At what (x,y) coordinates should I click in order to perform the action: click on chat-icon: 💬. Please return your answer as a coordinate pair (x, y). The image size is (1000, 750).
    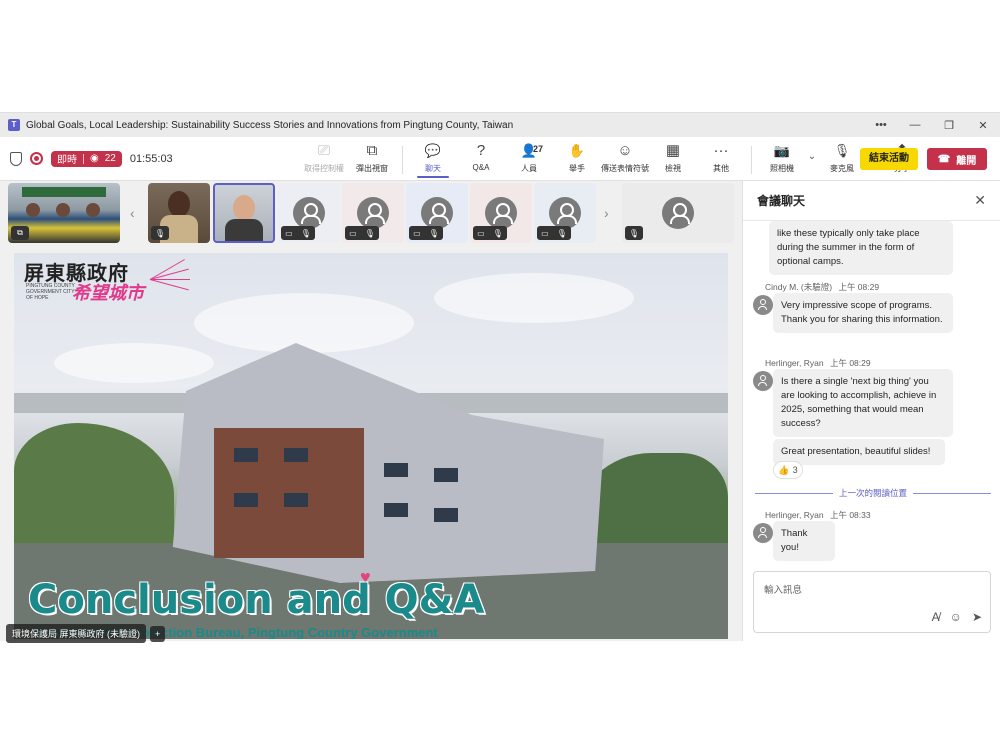
    Looking at the image, I should click on (433, 150).